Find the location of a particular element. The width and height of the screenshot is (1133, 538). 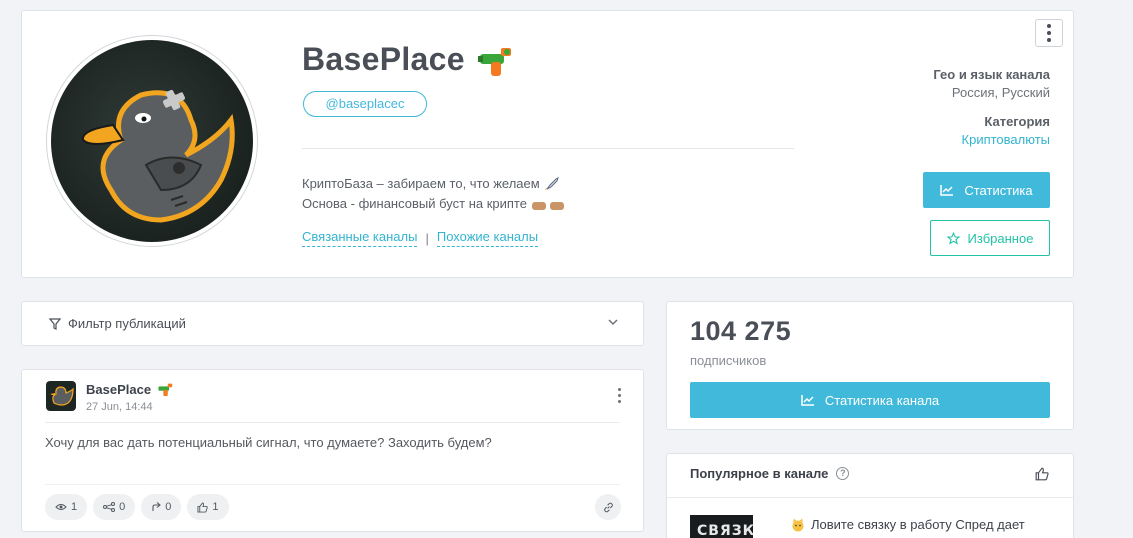

favorite-button: Избранное is located at coordinates (990, 238).